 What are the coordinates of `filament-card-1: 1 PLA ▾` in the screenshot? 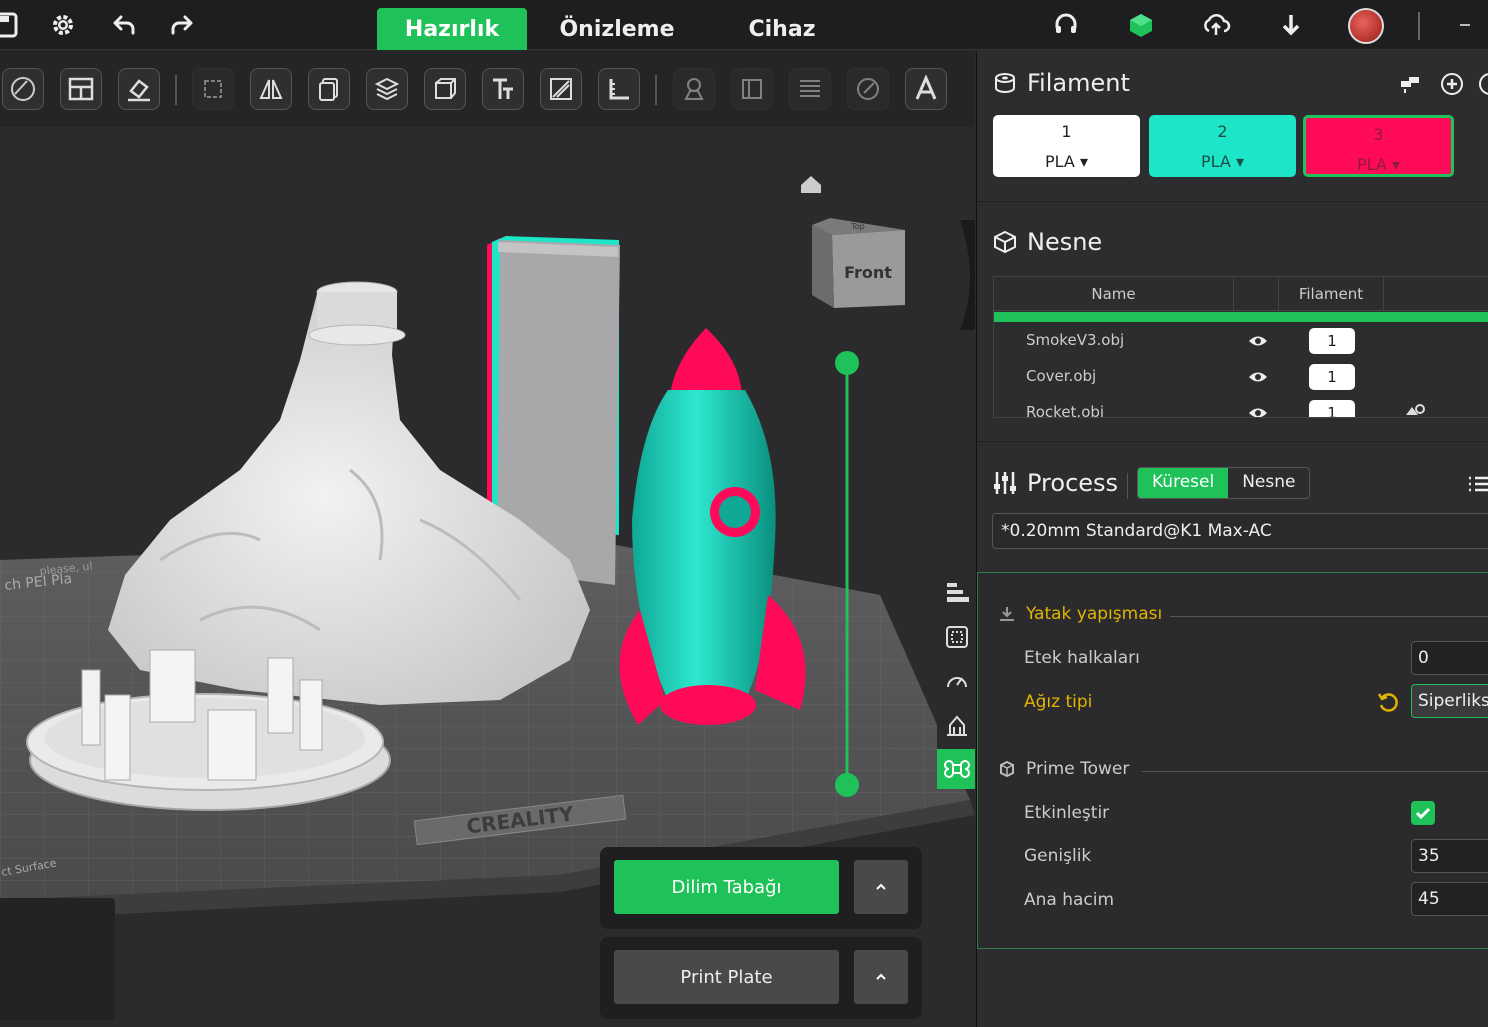 It's located at (1066, 146).